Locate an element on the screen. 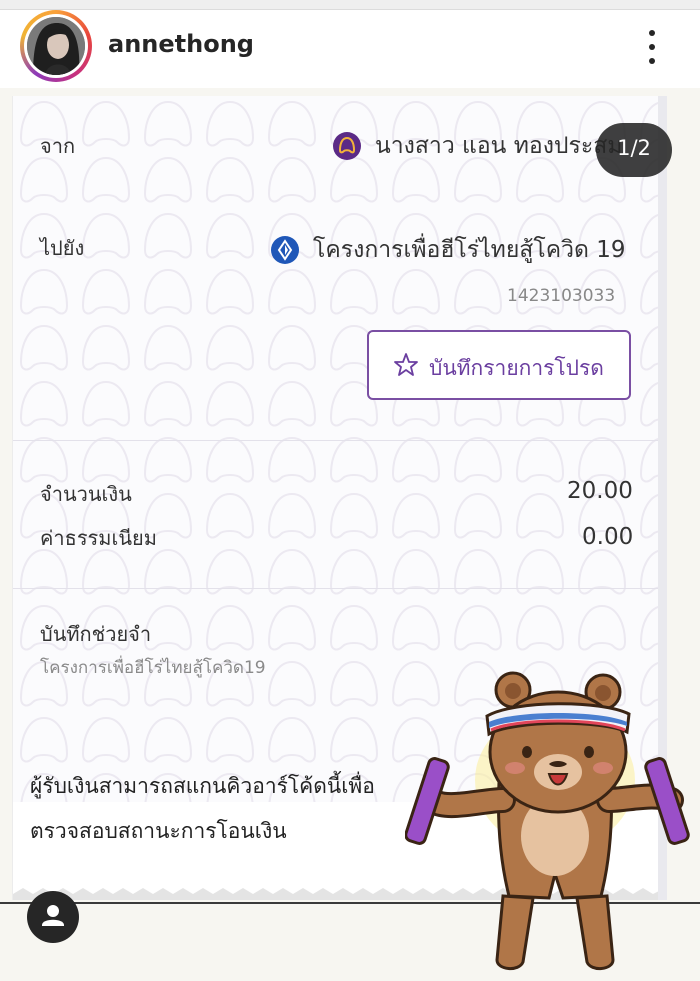 This screenshot has width=700, height=981. star-icon is located at coordinates (406, 364).